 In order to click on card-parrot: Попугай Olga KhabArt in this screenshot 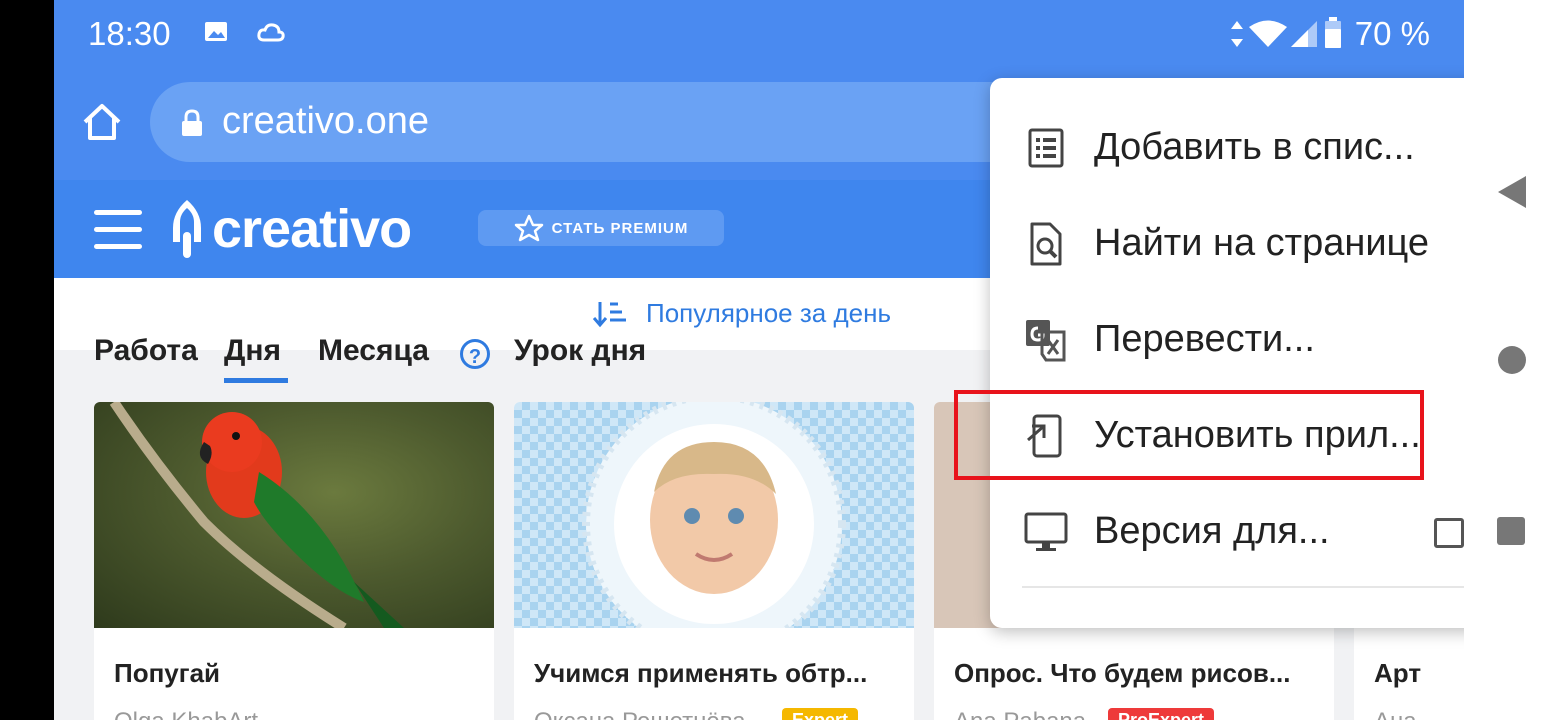, I will do `click(294, 561)`.